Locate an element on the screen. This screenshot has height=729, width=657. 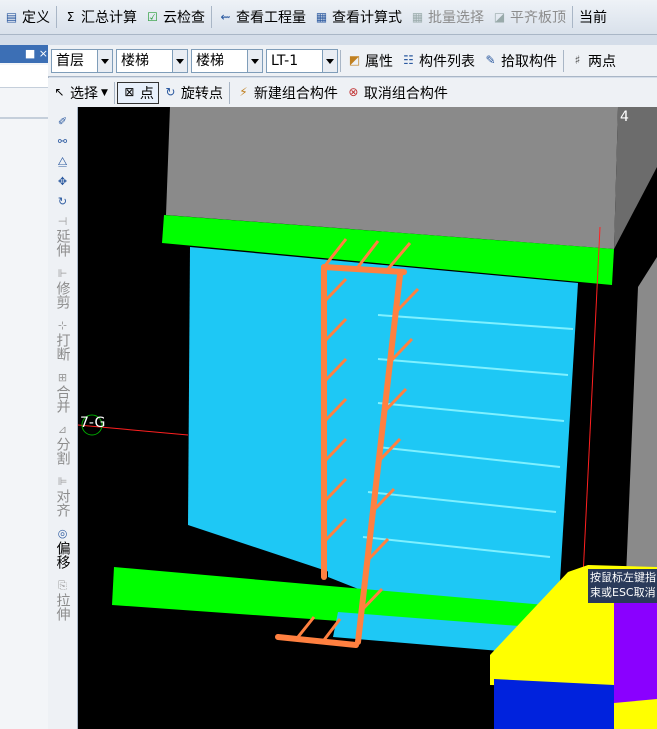
batch-select-icon: ▦ is located at coordinates (417, 16).